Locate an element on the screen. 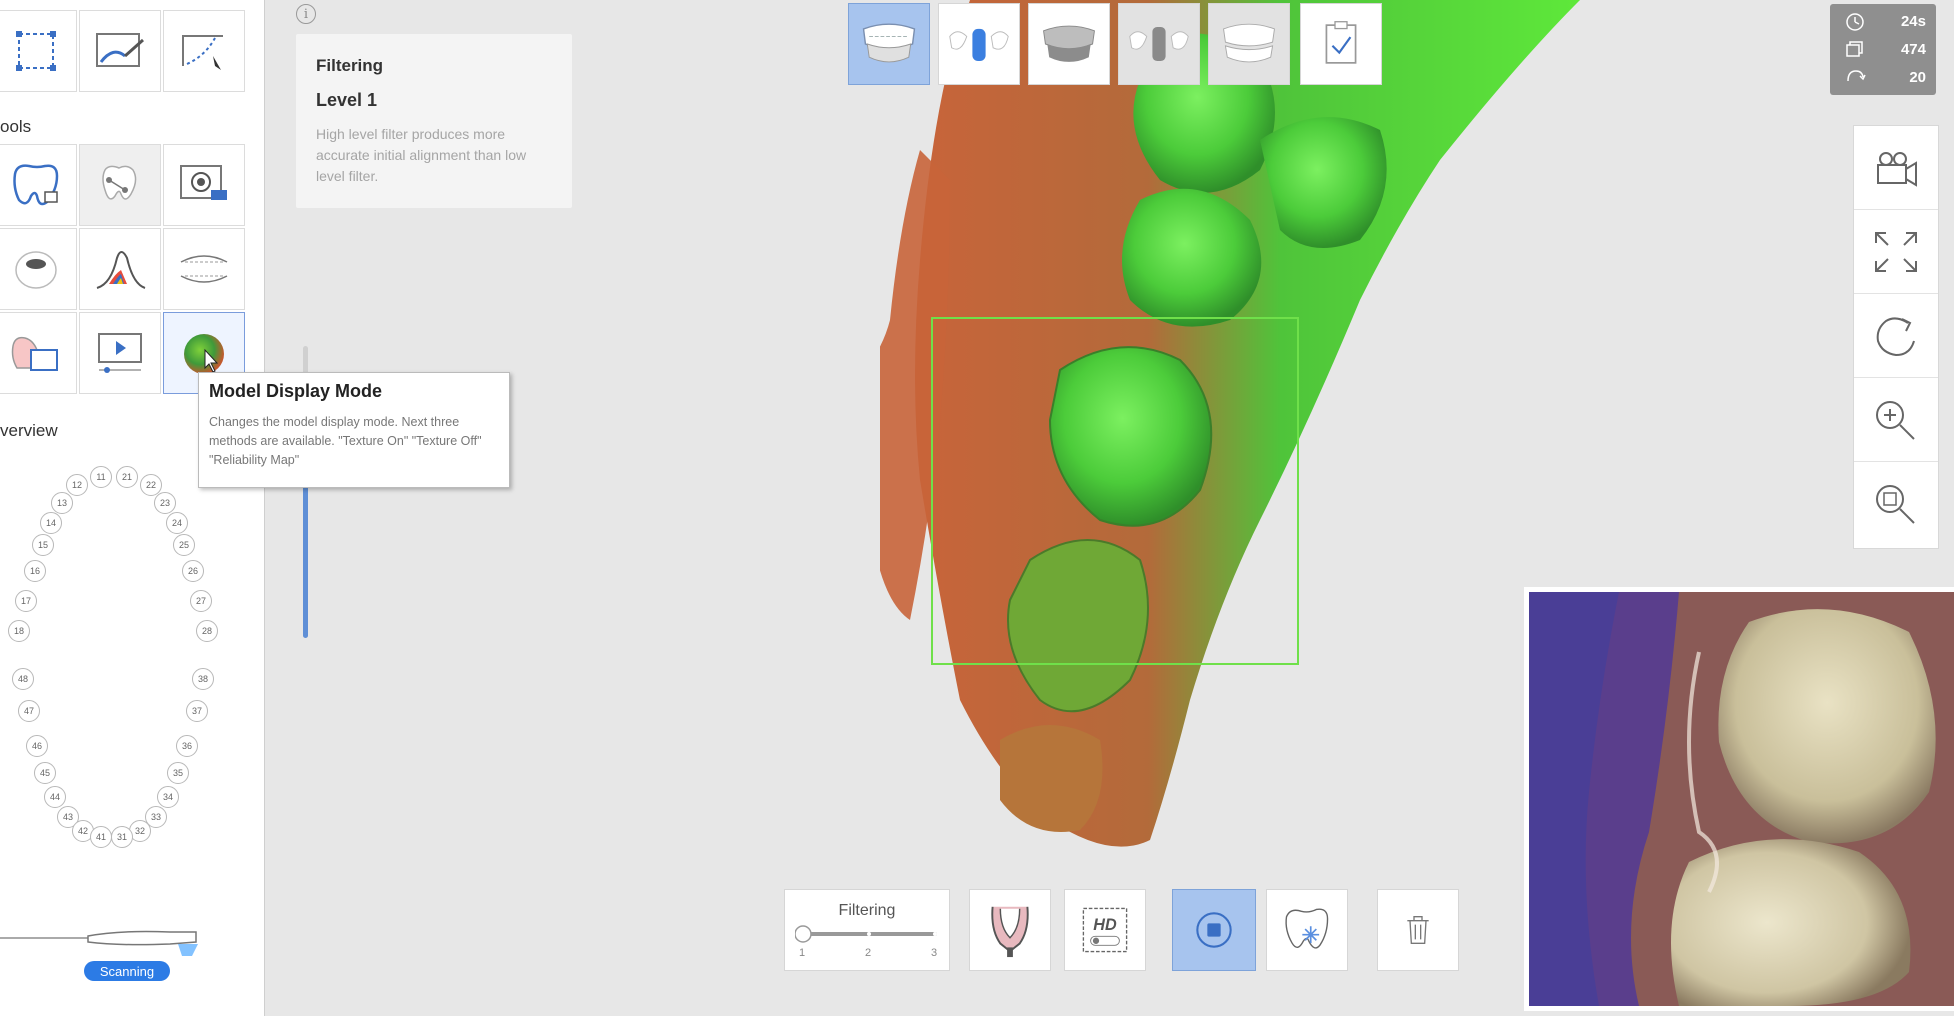 This screenshot has height=1016, width=1954. tooth-21: 21 is located at coordinates (127, 477).